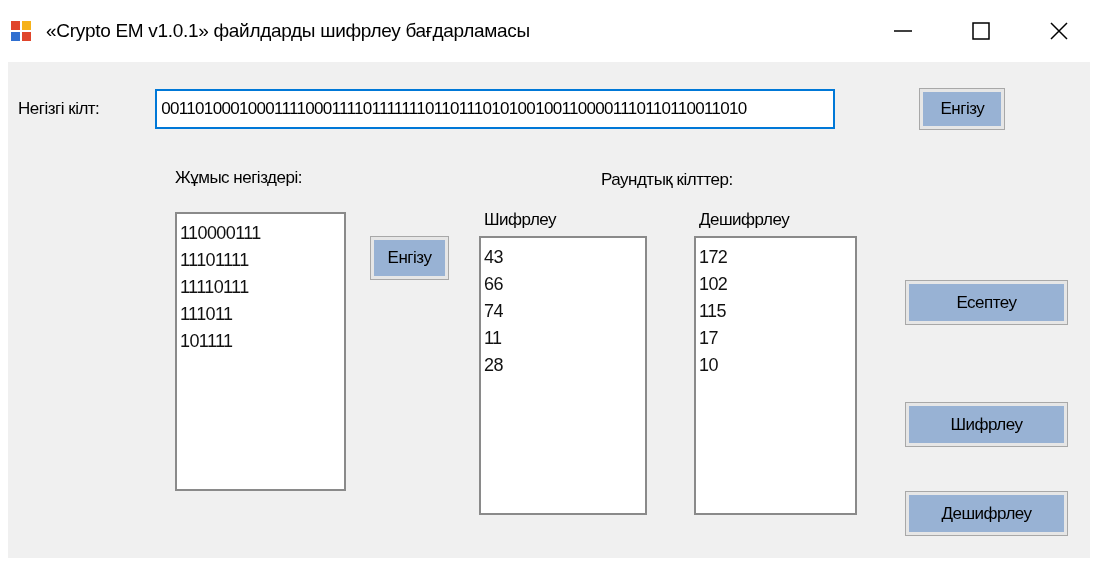  What do you see at coordinates (775, 365) in the screenshot?
I see `list-item: 10` at bounding box center [775, 365].